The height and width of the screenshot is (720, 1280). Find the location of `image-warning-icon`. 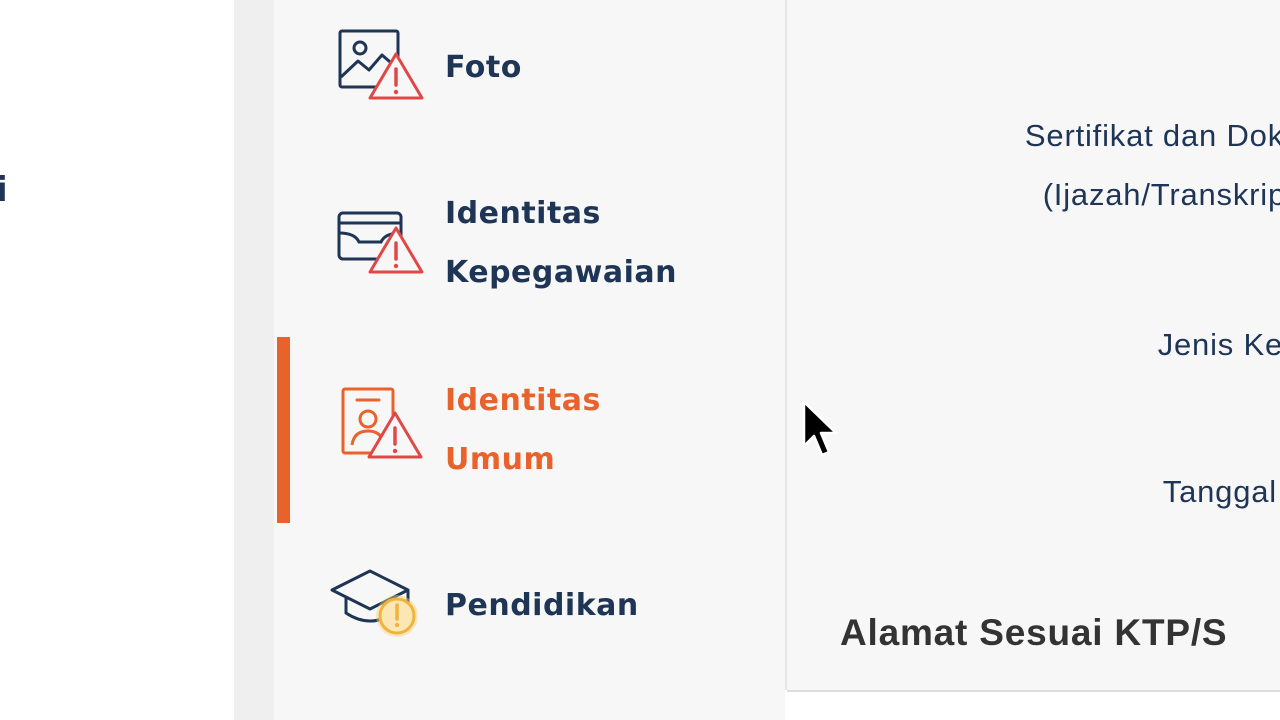

image-warning-icon is located at coordinates (381, 68).